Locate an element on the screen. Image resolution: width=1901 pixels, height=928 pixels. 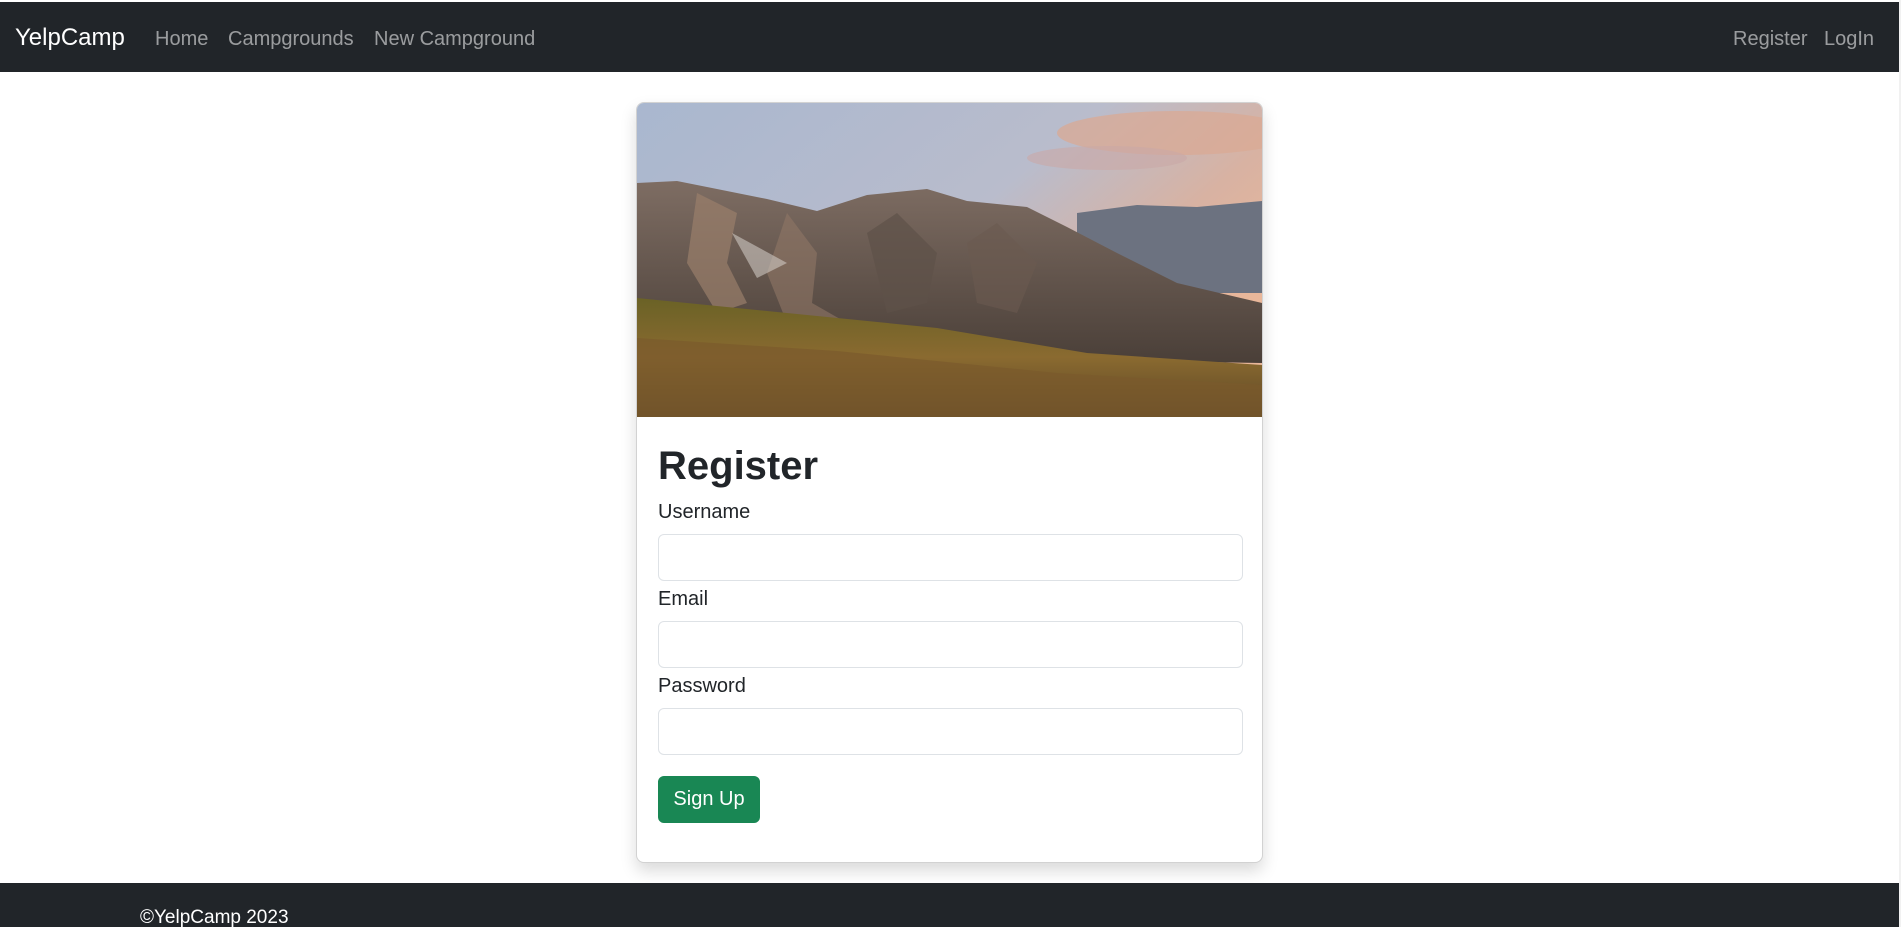
nav-link-register: Register is located at coordinates (1770, 39).